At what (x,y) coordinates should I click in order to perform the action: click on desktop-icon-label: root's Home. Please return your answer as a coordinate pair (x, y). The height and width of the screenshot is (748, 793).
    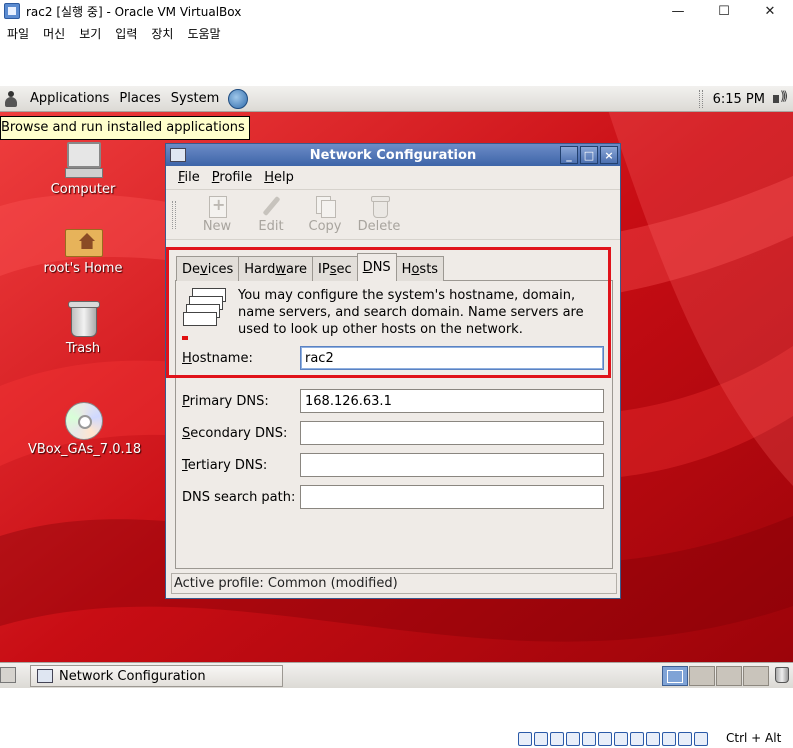
    Looking at the image, I should click on (83, 268).